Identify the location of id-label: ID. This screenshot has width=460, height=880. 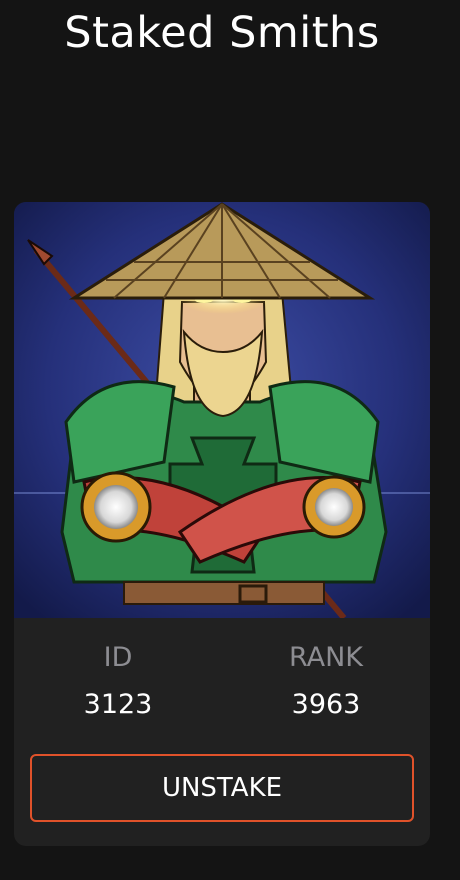
(118, 657).